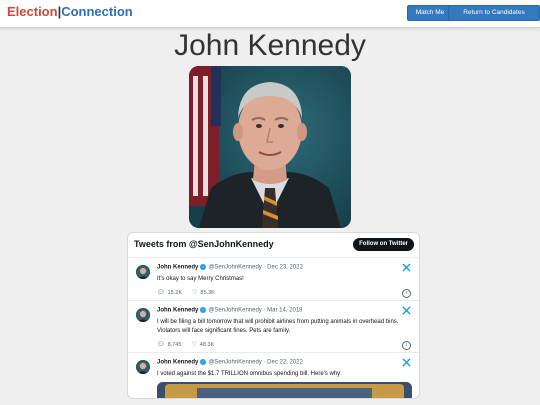 The image size is (540, 405). Describe the element at coordinates (270, 45) in the screenshot. I see `candidate-name: John Kennedy` at that location.